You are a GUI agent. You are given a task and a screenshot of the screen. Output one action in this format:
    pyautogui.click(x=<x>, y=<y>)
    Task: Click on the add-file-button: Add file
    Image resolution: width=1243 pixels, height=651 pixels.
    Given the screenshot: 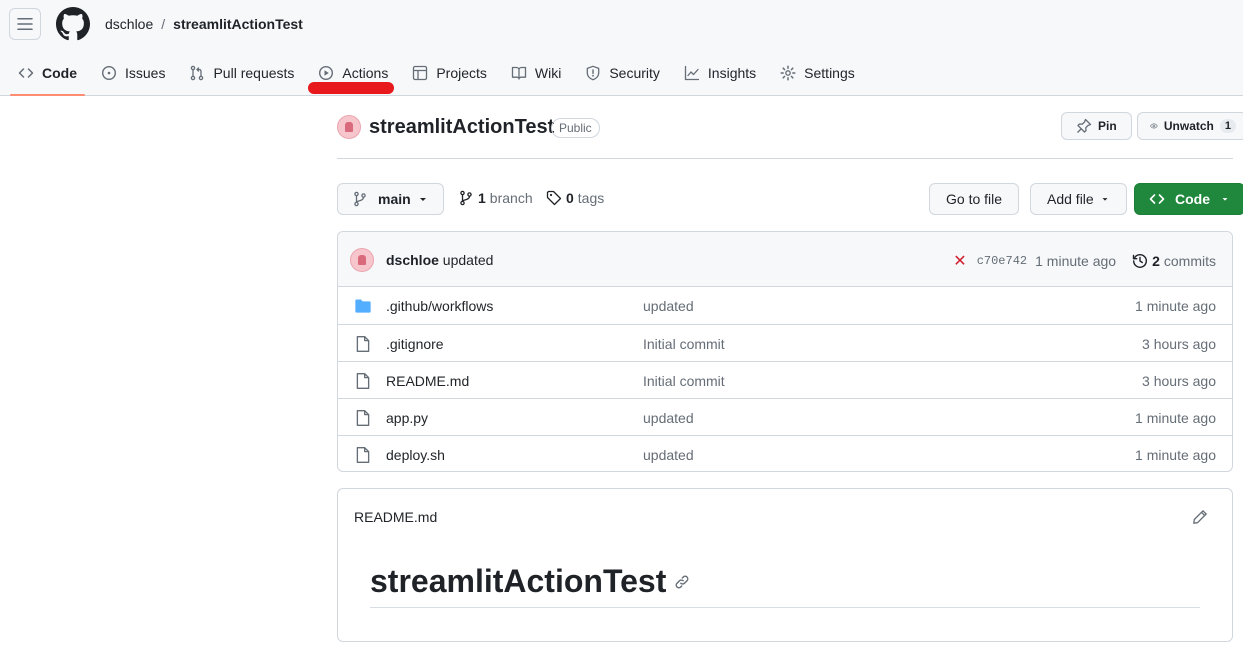 What is the action you would take?
    pyautogui.click(x=1078, y=199)
    